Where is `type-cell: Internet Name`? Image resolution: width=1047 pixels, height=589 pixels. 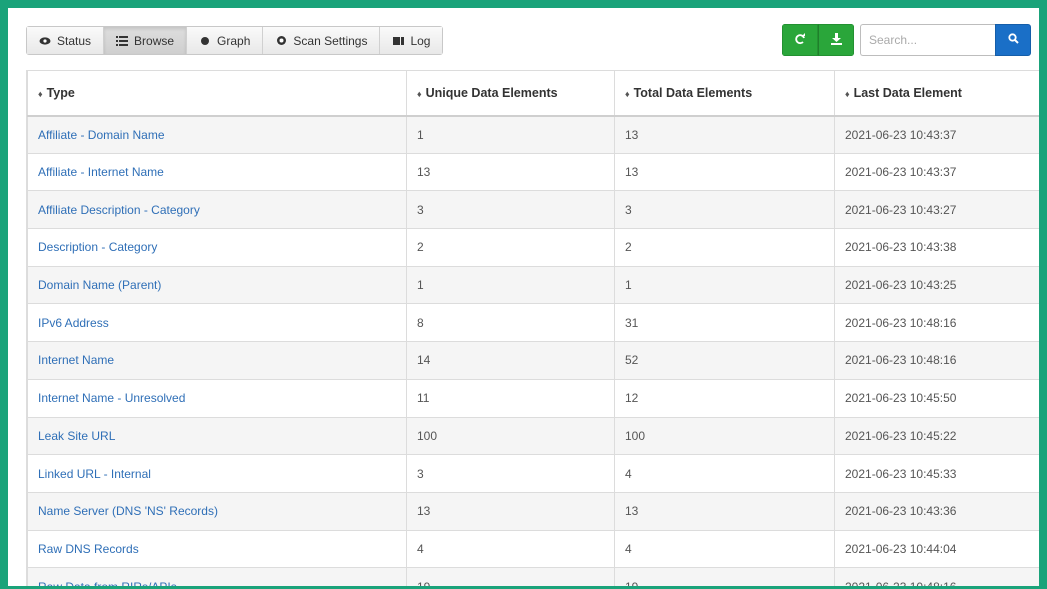 type-cell: Internet Name is located at coordinates (217, 360).